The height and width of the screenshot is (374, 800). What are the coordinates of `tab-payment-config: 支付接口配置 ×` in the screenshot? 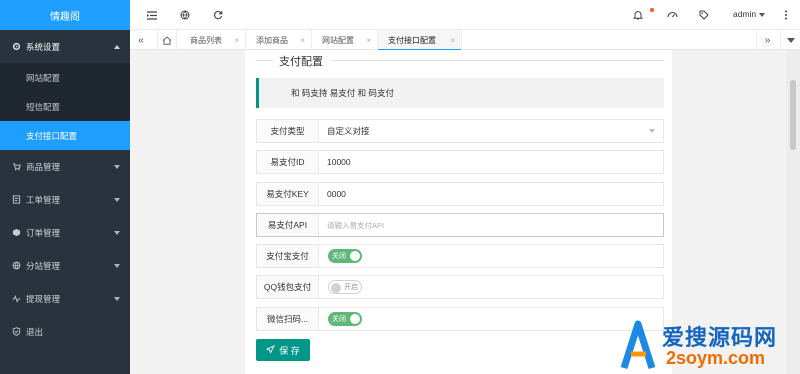 It's located at (420, 40).